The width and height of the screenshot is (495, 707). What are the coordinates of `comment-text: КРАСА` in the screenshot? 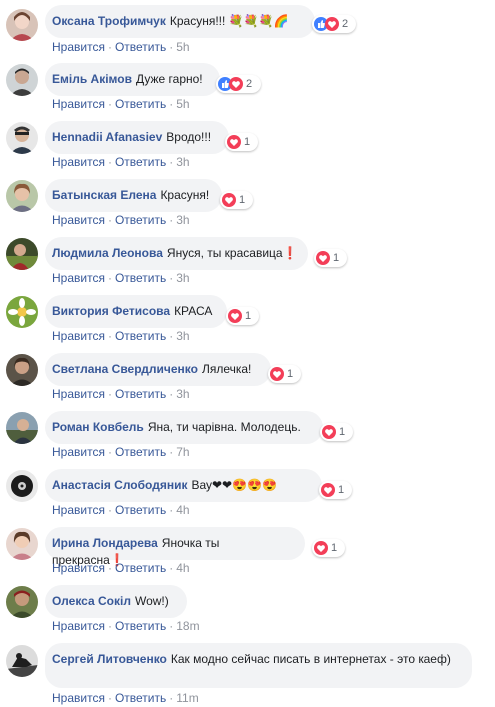 It's located at (193, 311).